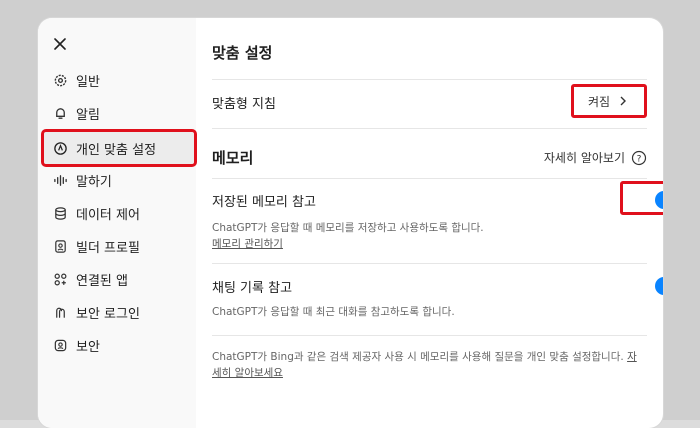  Describe the element at coordinates (247, 244) in the screenshot. I see `manage-memory-link: 메모리 관리하기` at that location.